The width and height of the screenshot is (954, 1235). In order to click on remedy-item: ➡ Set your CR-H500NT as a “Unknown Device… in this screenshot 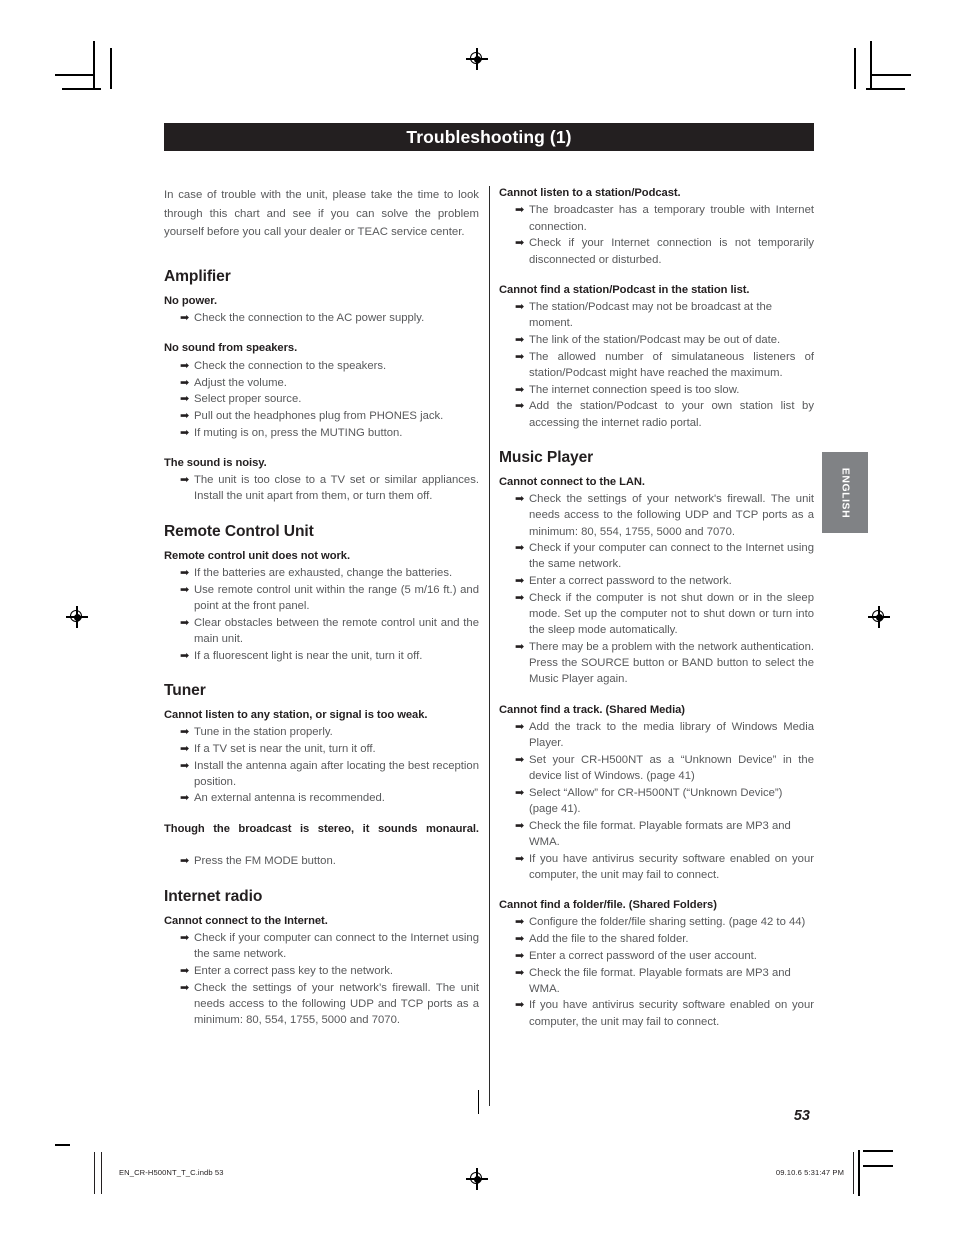, I will do `click(664, 768)`.